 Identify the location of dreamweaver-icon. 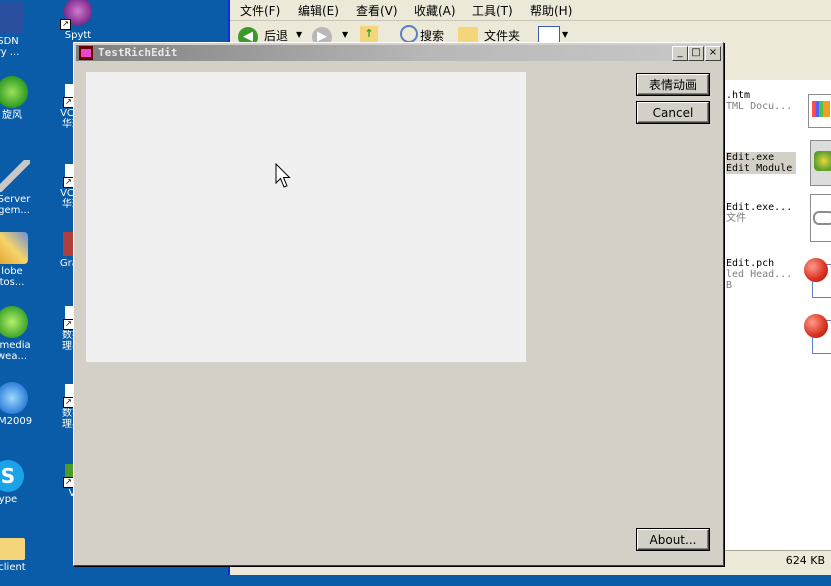
(14, 322).